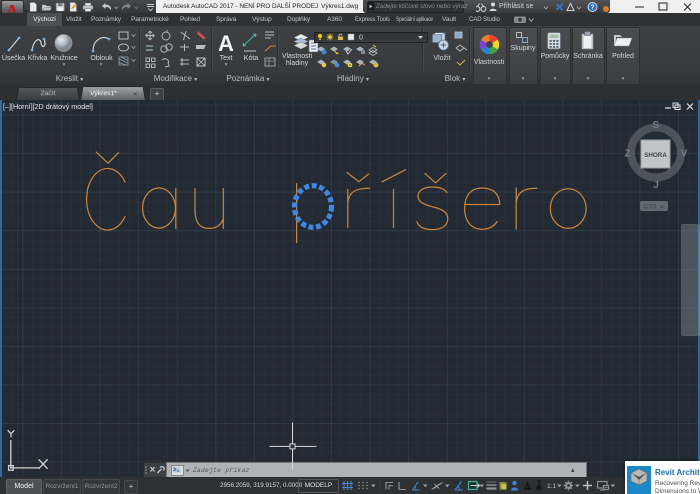 The width and height of the screenshot is (700, 494). I want to click on svg-text: J, so click(656, 185).